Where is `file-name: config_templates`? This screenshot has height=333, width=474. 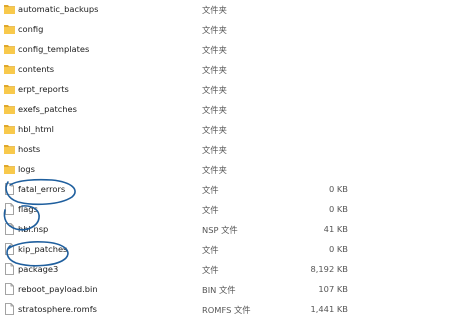 file-name: config_templates is located at coordinates (54, 49).